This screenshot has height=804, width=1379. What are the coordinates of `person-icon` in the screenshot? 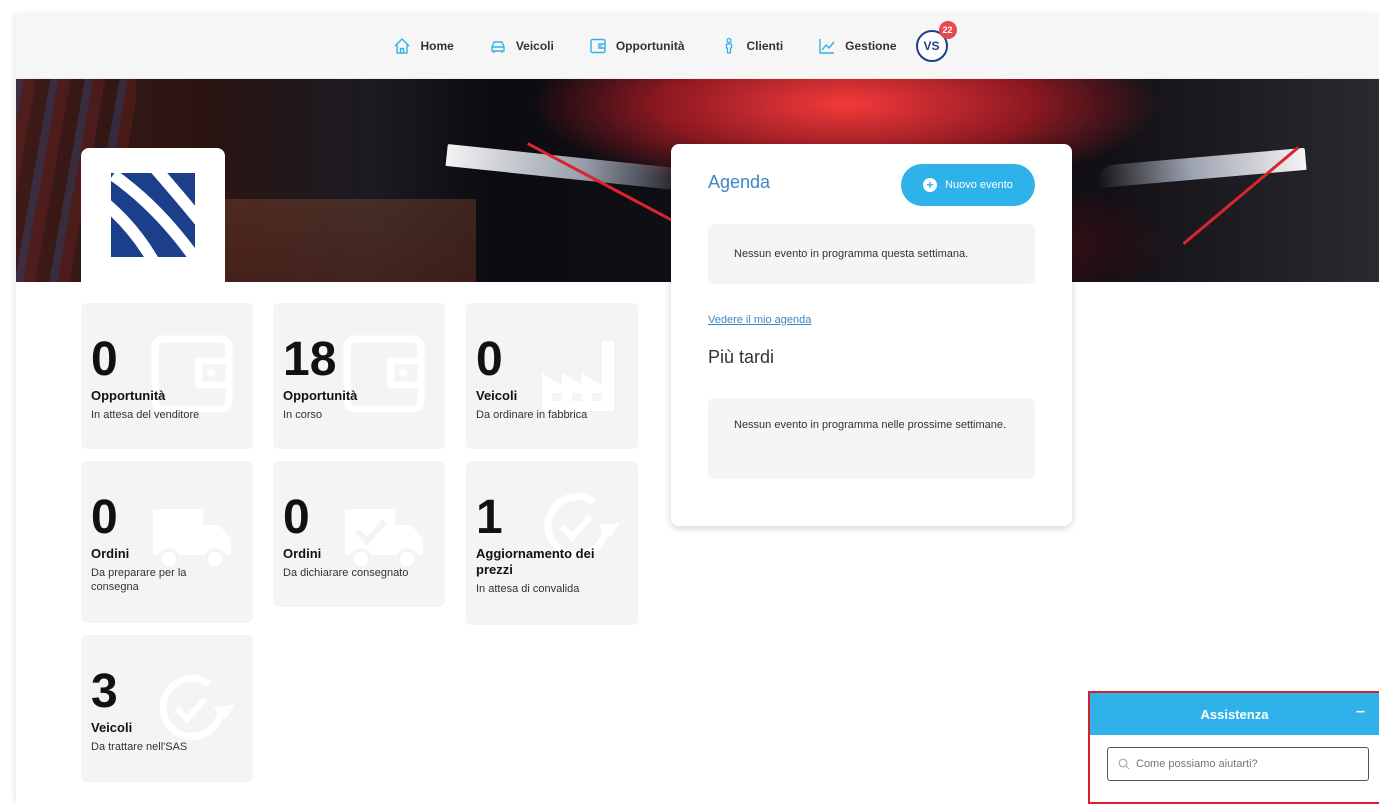 It's located at (728, 45).